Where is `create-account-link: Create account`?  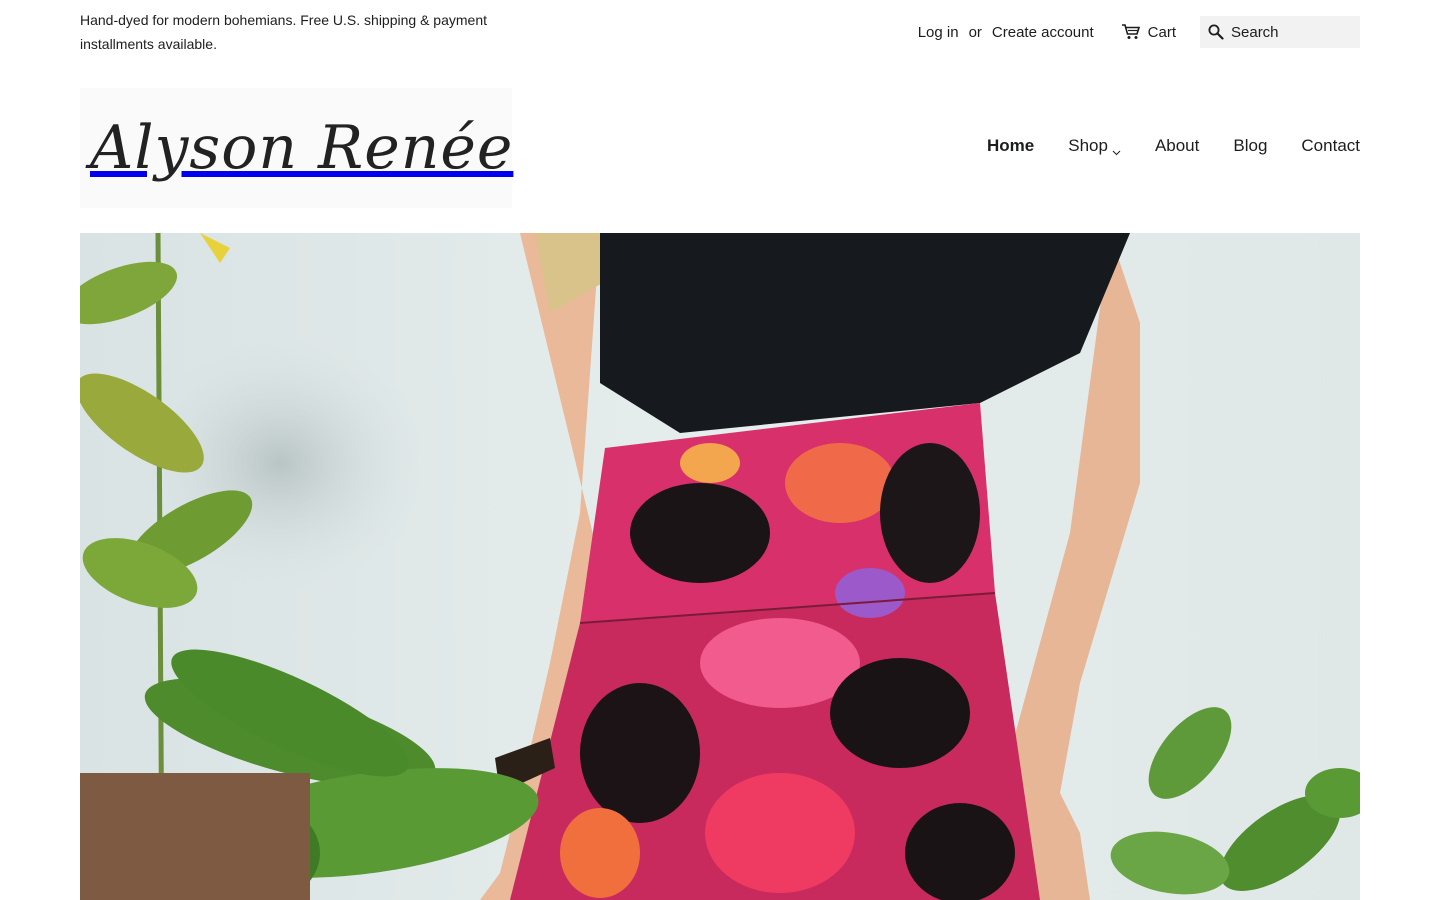 create-account-link: Create account is located at coordinates (1043, 32).